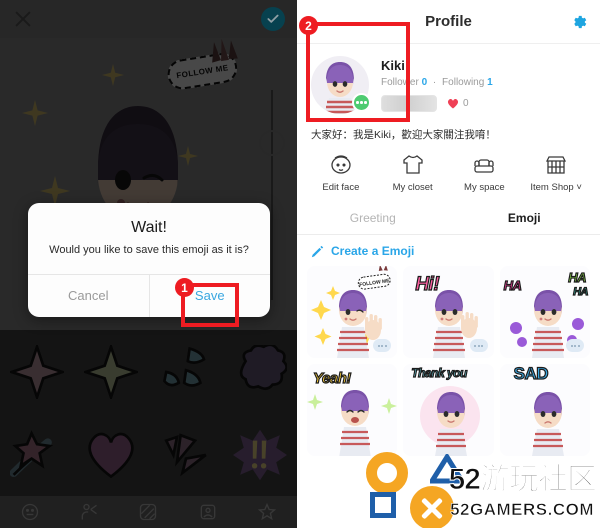 This screenshot has height=528, width=600. Describe the element at coordinates (544, 312) in the screenshot. I see `emoji-card: HA HA HA` at that location.